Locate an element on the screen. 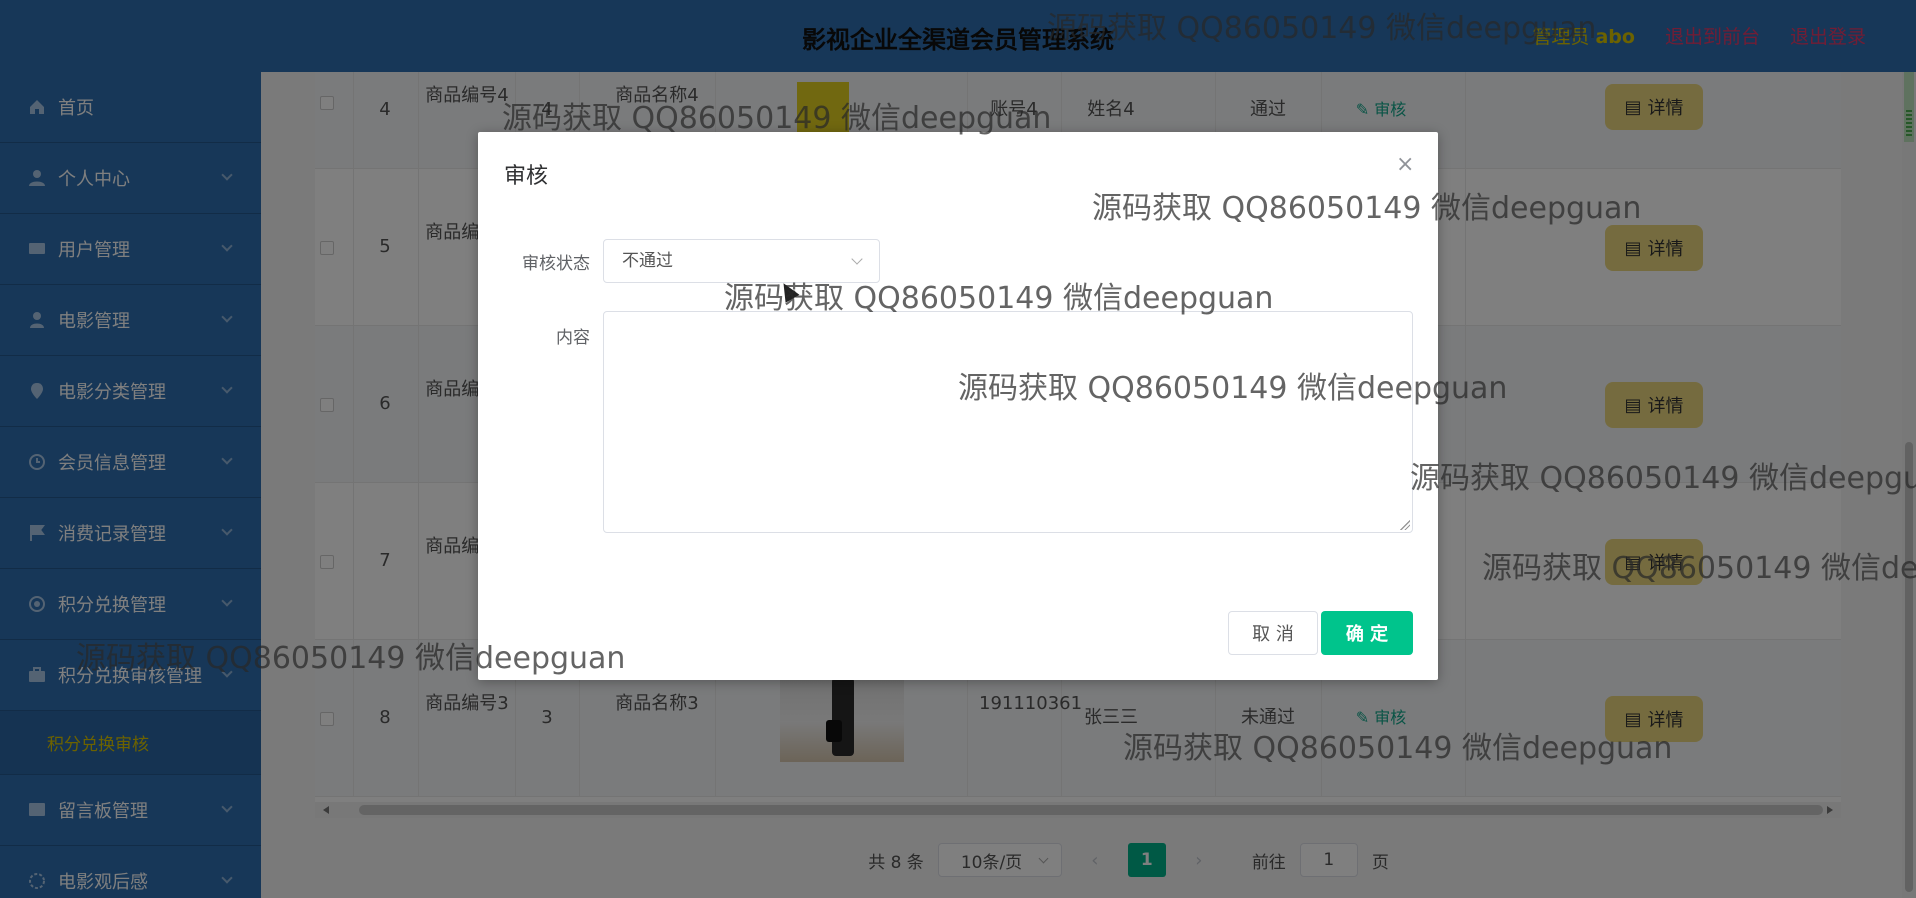 This screenshot has height=898, width=1916. resize-grip-icon is located at coordinates (1405, 525).